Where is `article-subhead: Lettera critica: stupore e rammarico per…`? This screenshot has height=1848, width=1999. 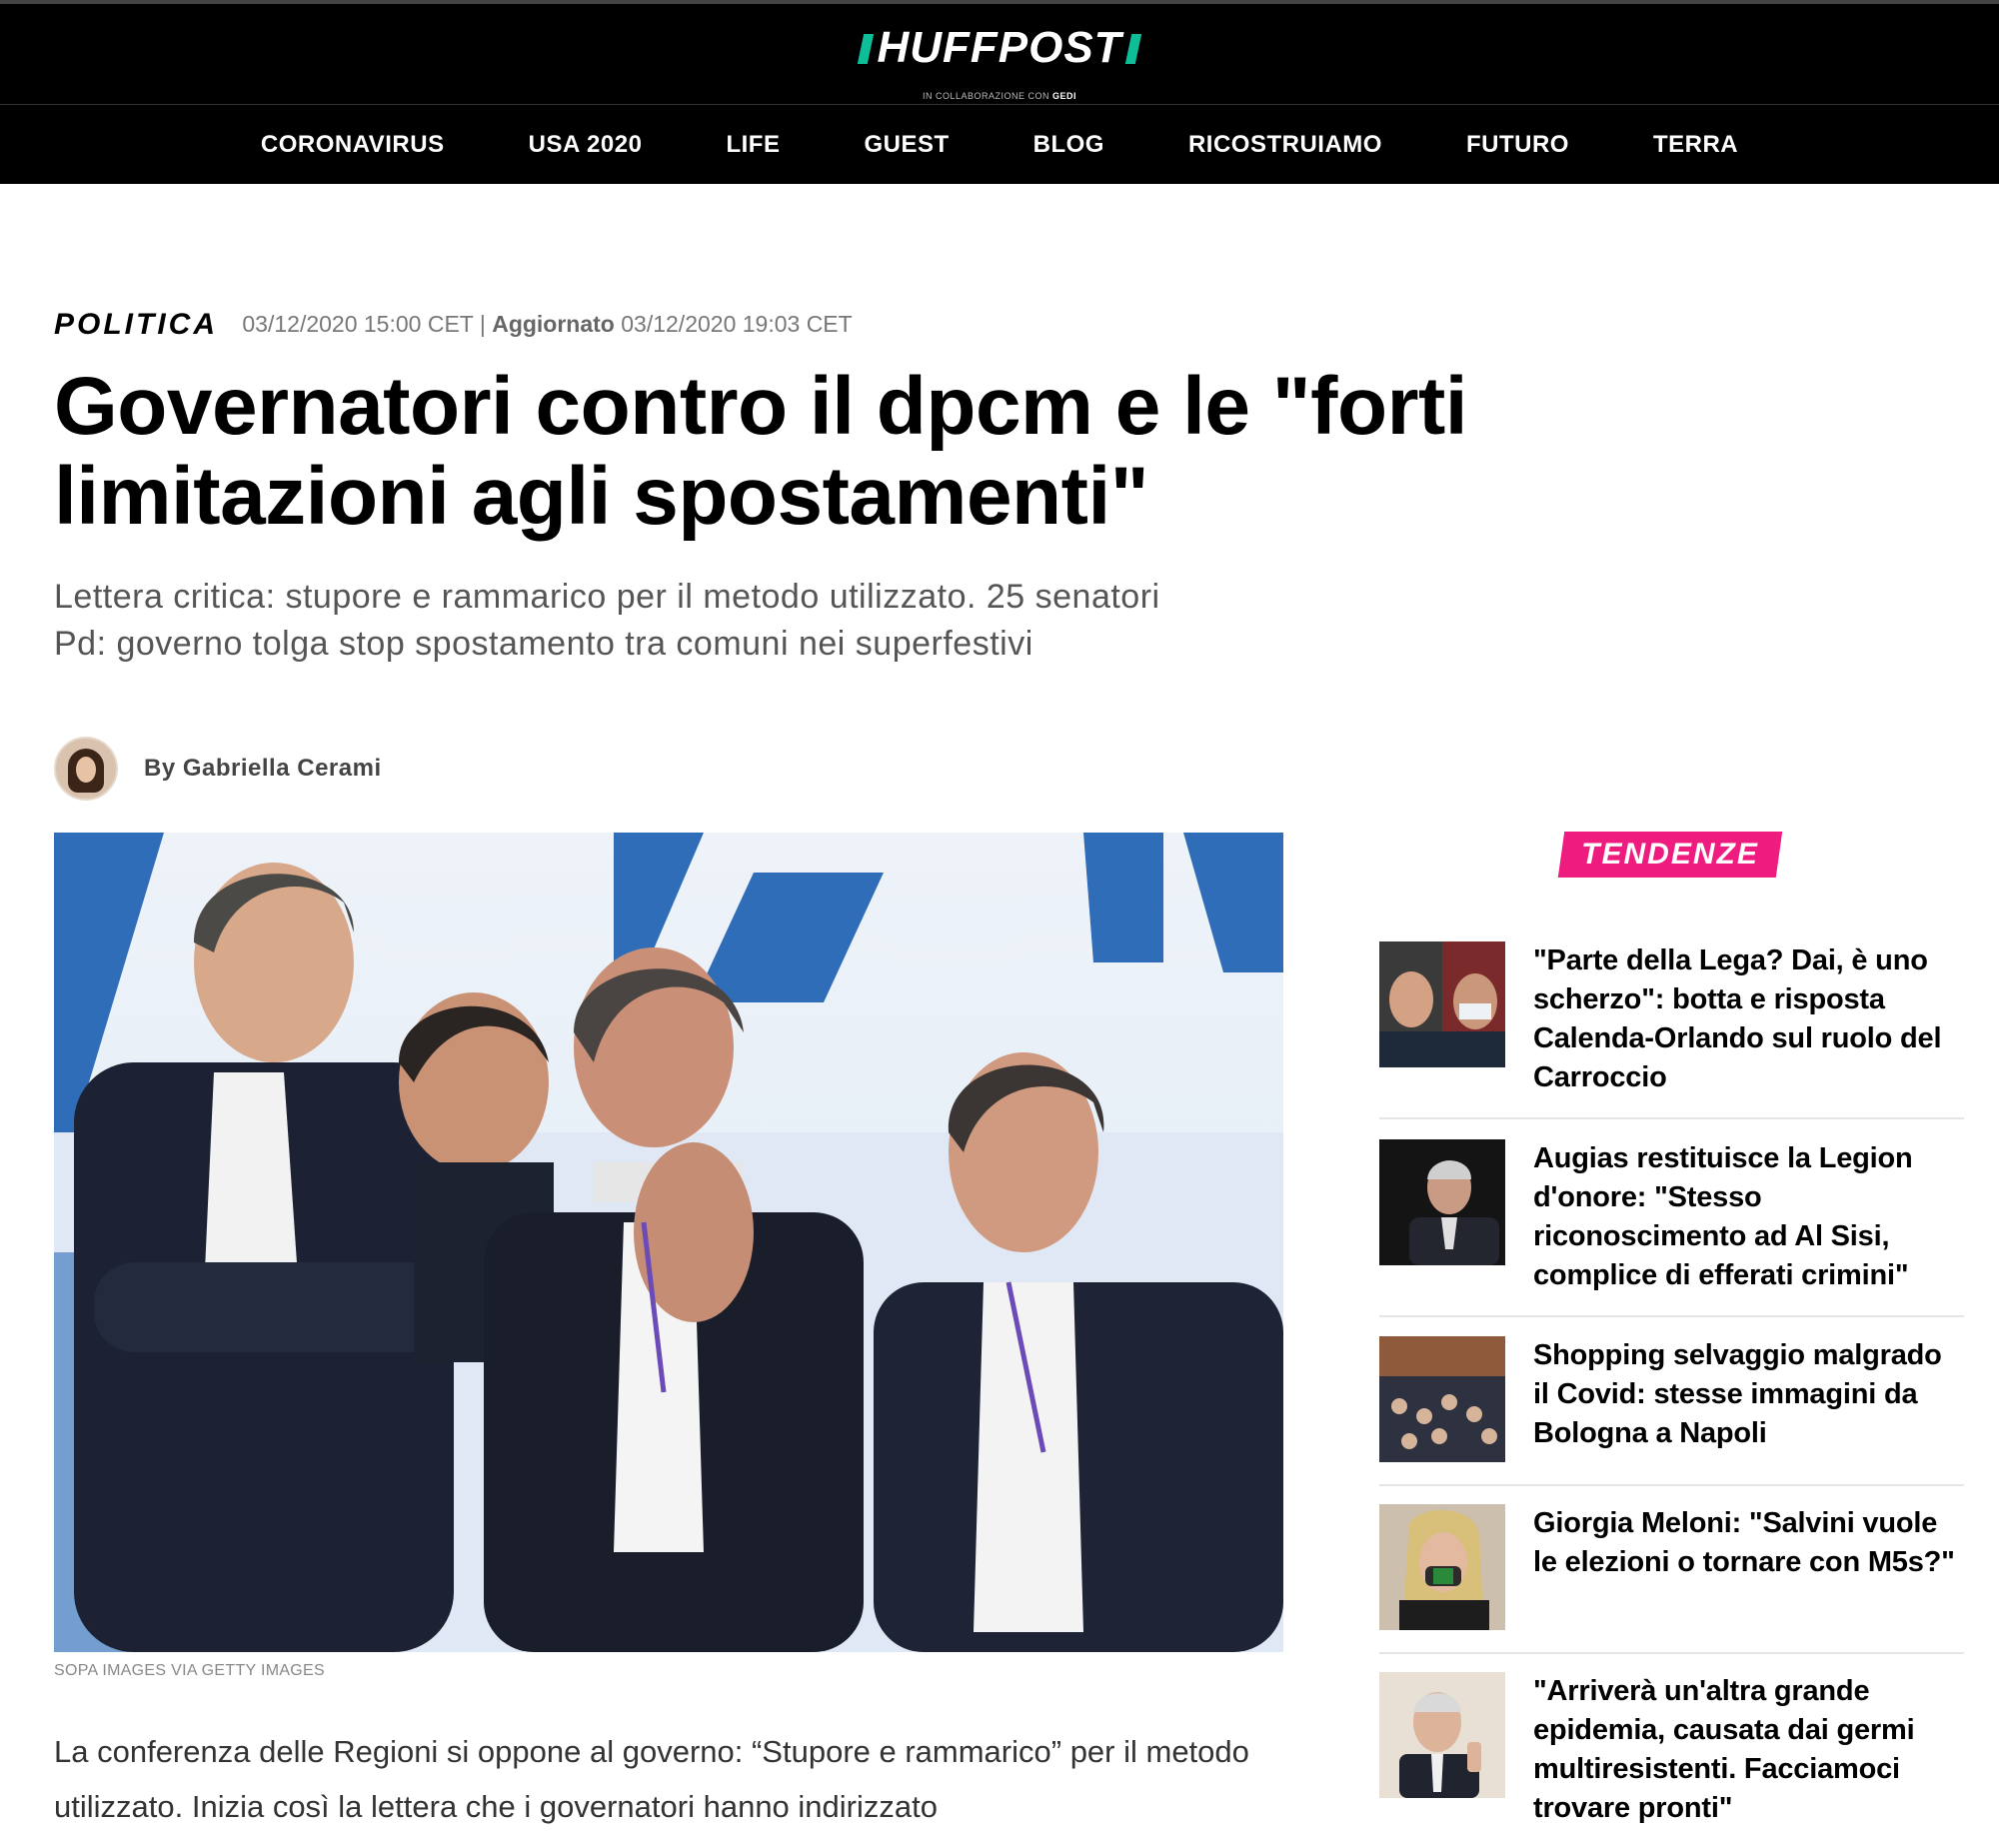
article-subhead: Lettera critica: stupore e rammarico per… is located at coordinates (607, 620).